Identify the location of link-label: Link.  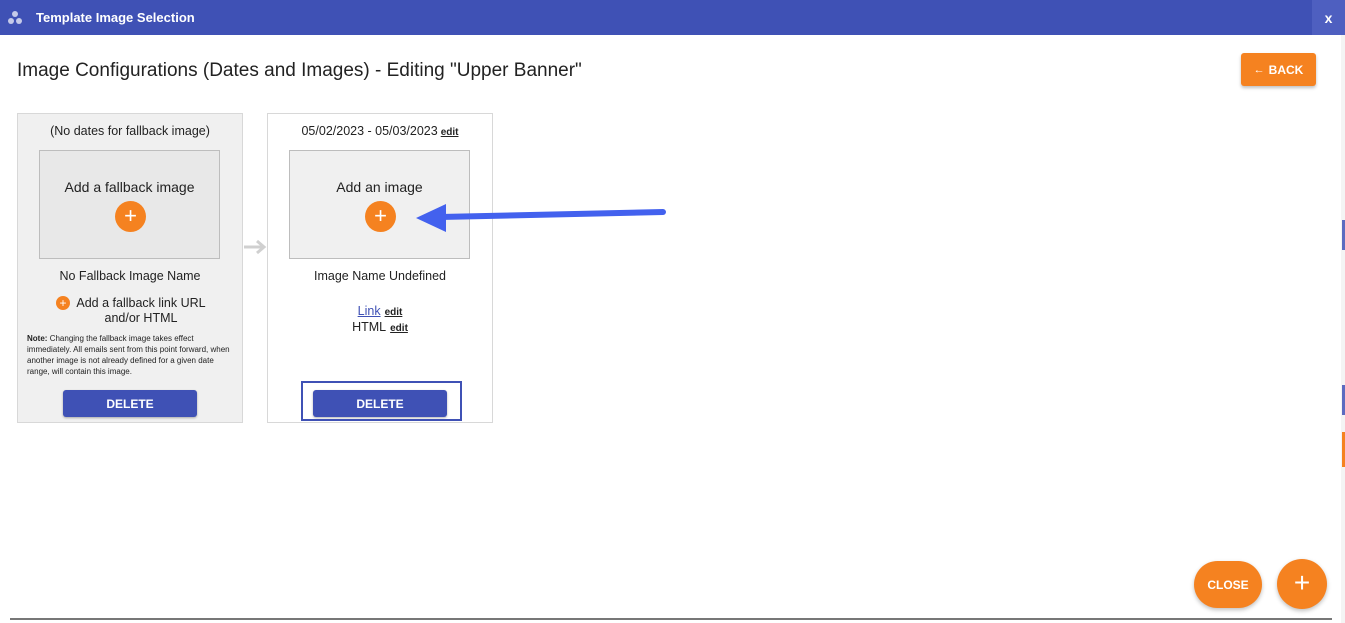
(369, 311).